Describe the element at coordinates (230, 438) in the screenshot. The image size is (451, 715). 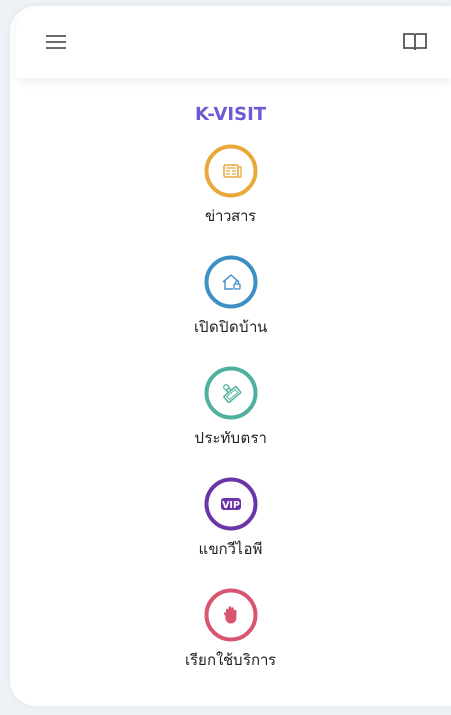
I see `menu-label: ประทับตรา` at that location.